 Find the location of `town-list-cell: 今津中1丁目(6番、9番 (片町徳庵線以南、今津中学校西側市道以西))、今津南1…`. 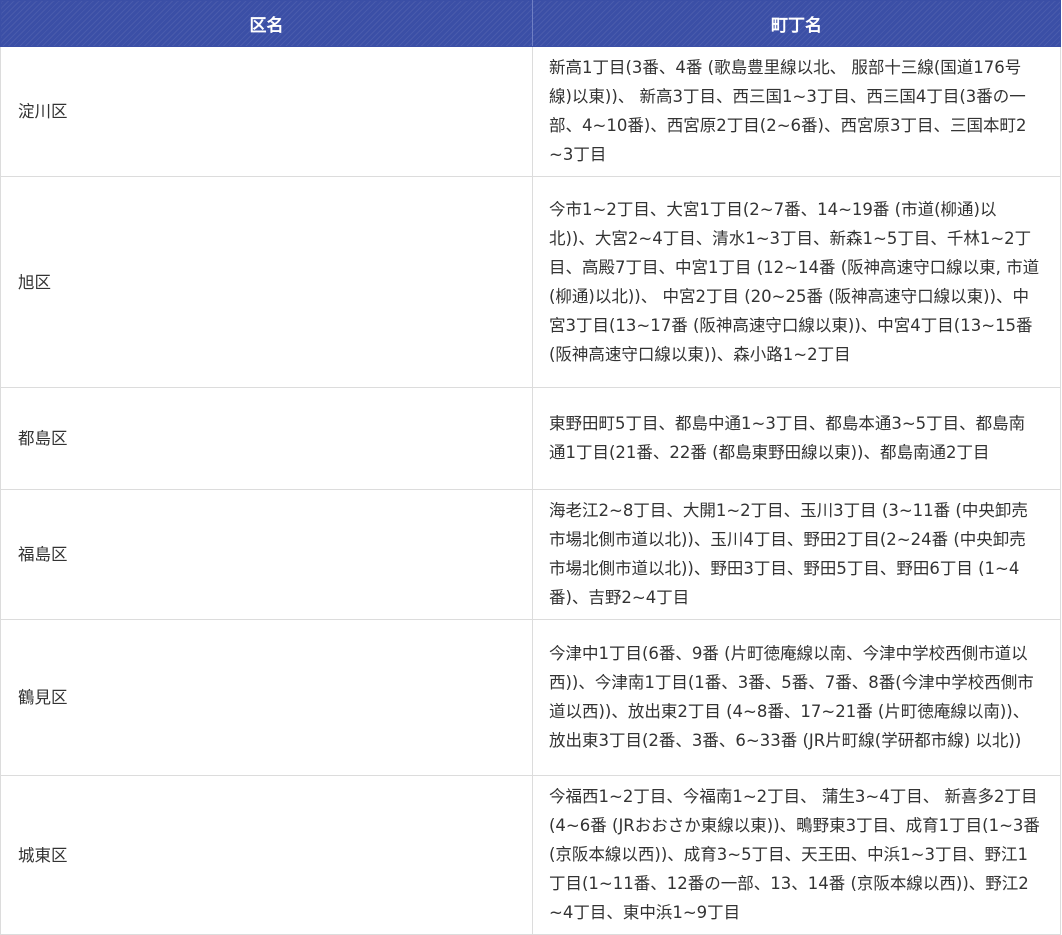

town-list-cell: 今津中1丁目(6番、9番 (片町徳庵線以南、今津中学校西側市道以西))、今津南1… is located at coordinates (796, 697).